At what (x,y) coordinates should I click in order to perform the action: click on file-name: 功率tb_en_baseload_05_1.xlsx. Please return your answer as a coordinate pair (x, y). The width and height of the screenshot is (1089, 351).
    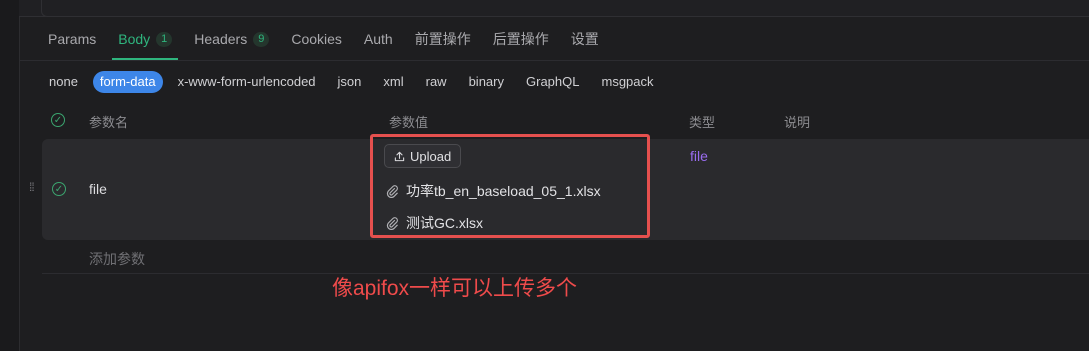
    Looking at the image, I should click on (503, 191).